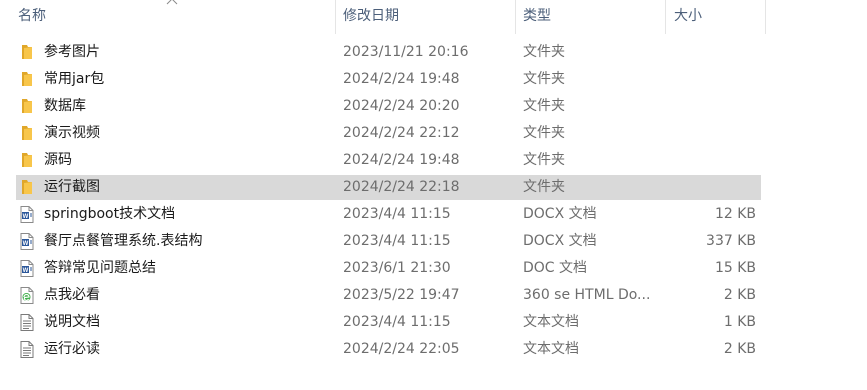 The image size is (867, 390). Describe the element at coordinates (65, 106) in the screenshot. I see `file-name: 数据库` at that location.